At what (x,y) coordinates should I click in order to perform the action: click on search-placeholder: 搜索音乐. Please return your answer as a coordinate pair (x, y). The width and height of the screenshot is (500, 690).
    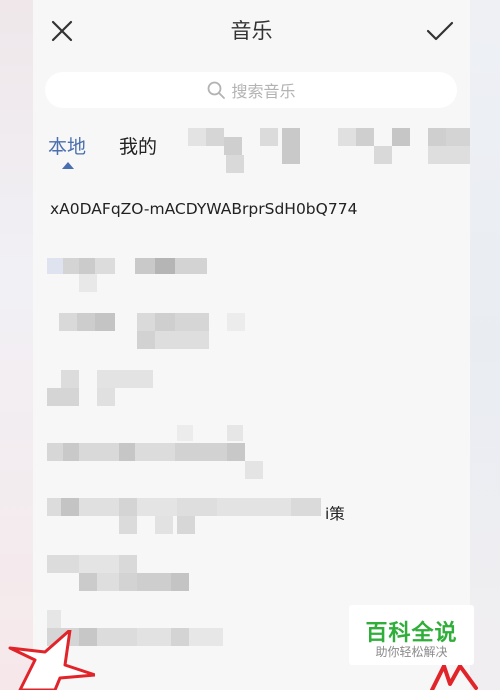
    Looking at the image, I should click on (263, 91).